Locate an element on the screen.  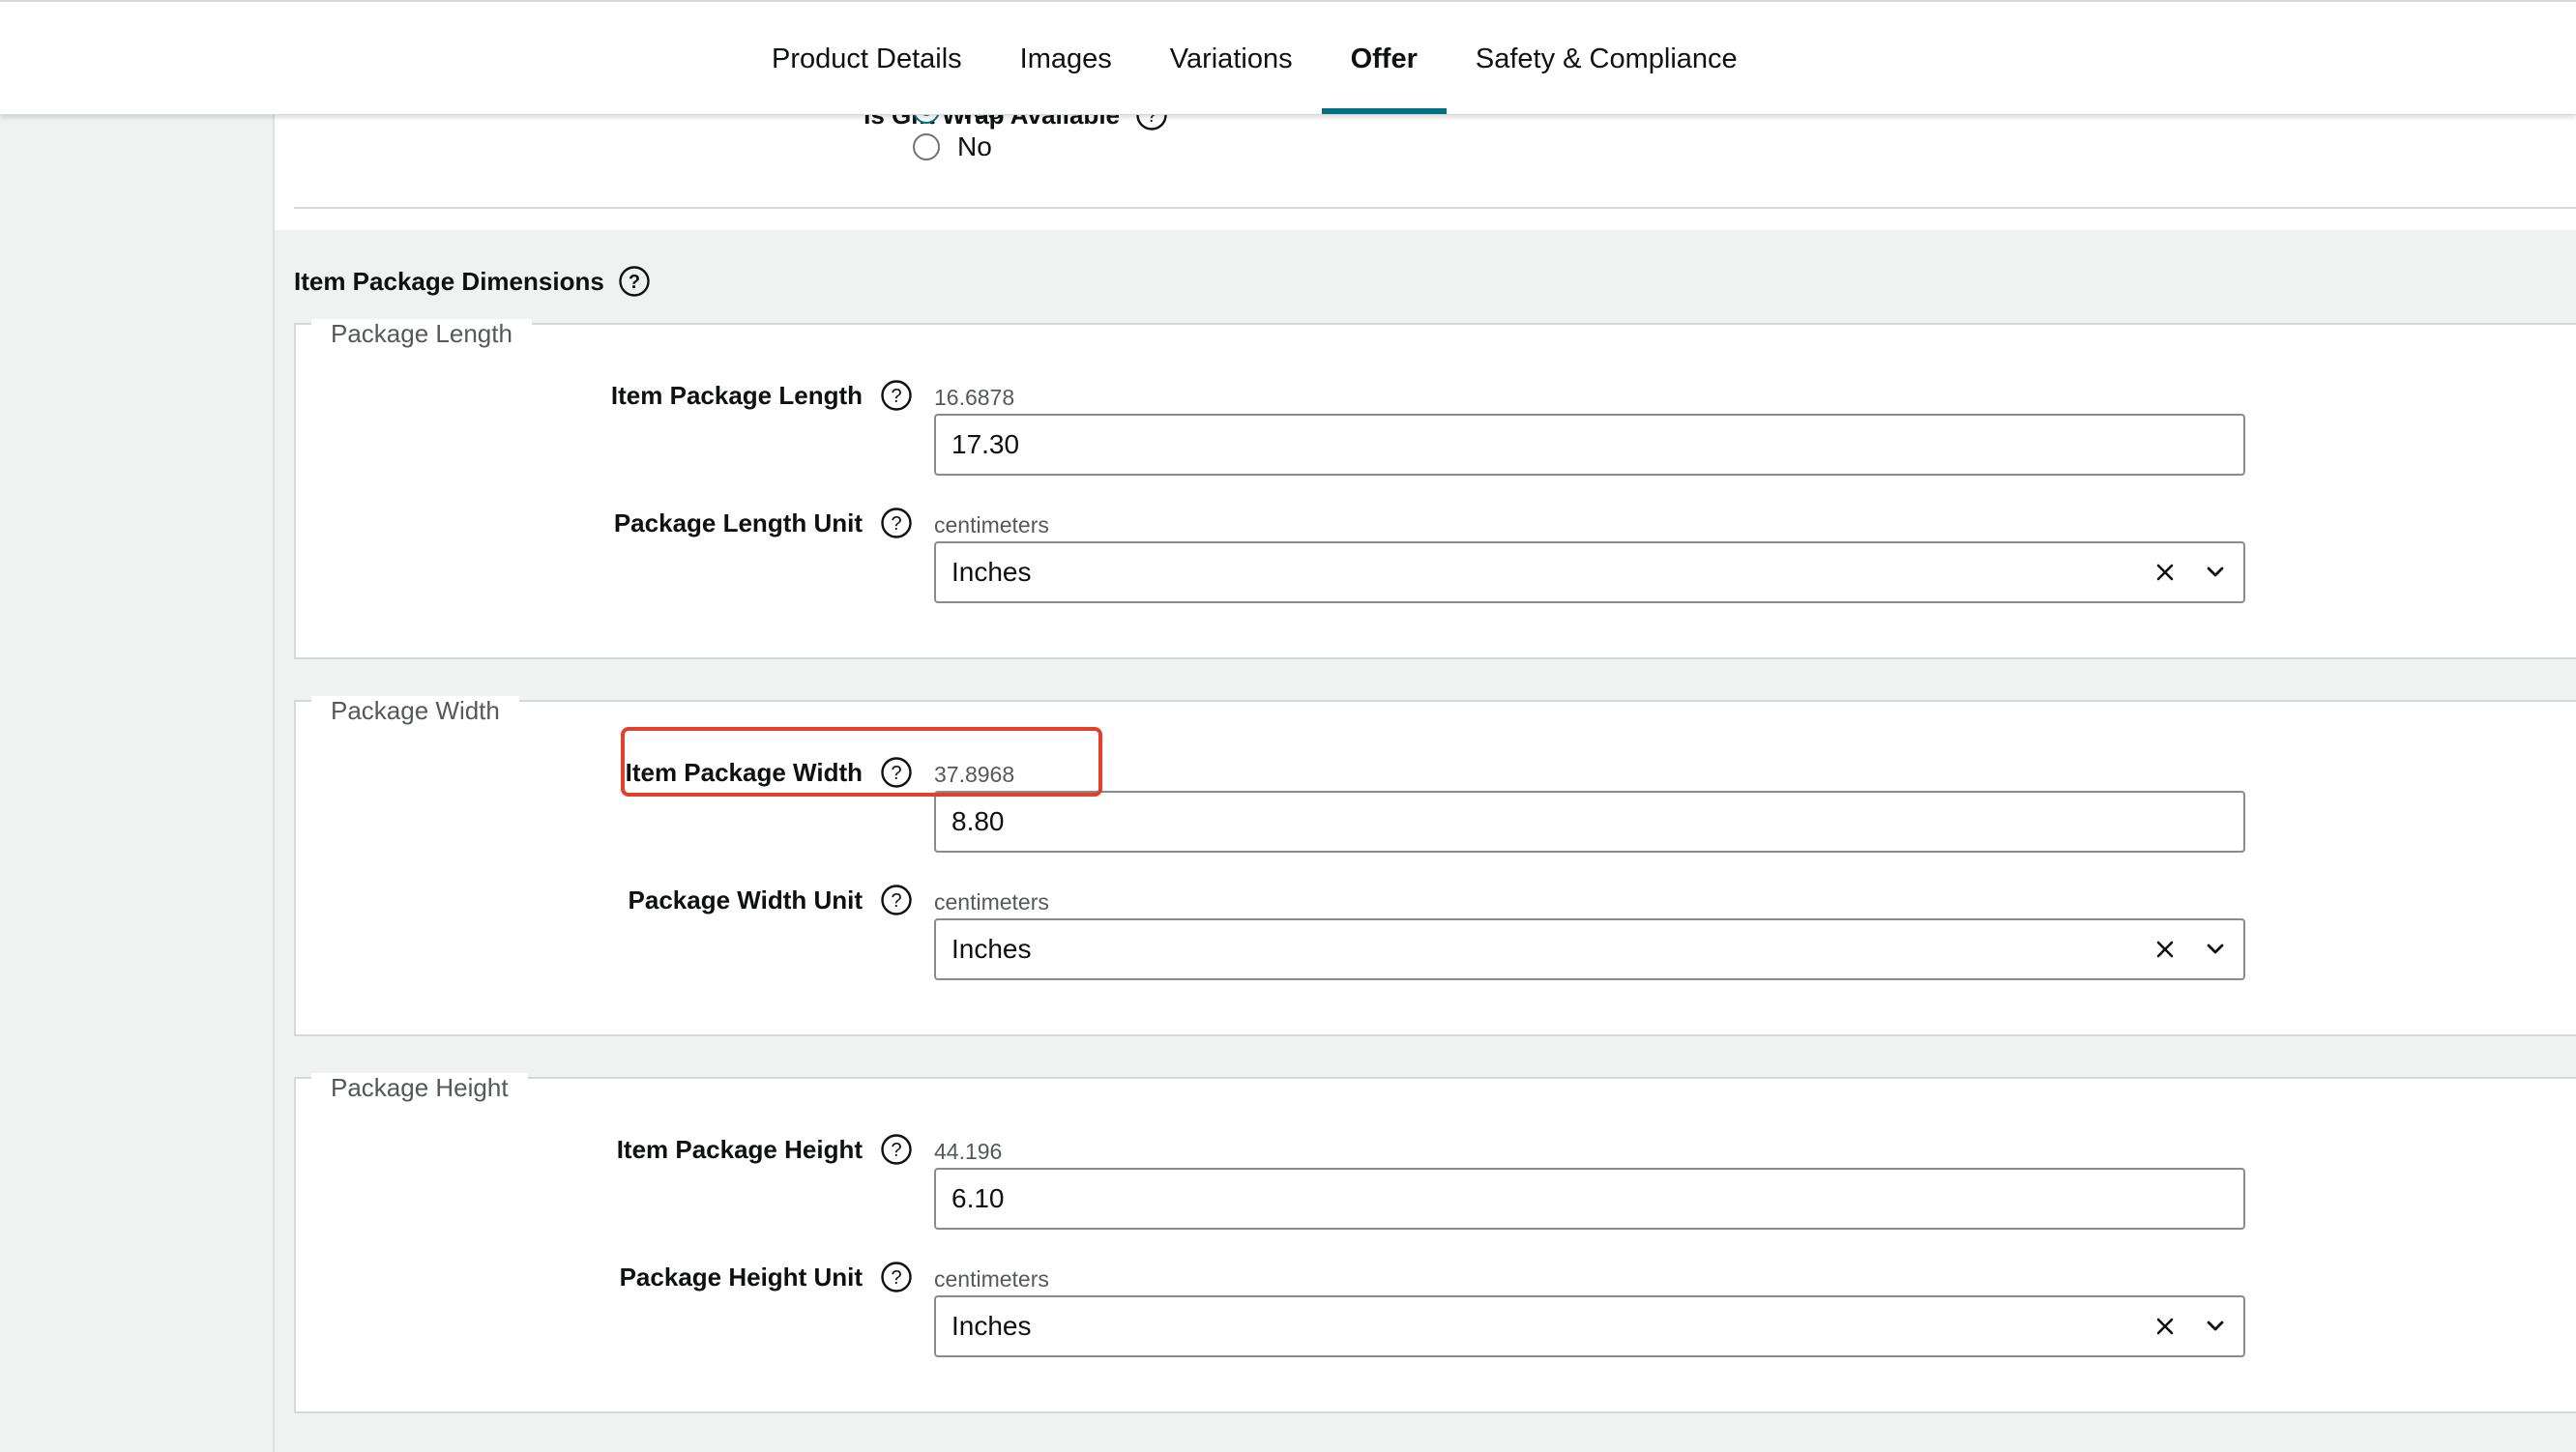
input-value: 17.30 is located at coordinates (985, 444).